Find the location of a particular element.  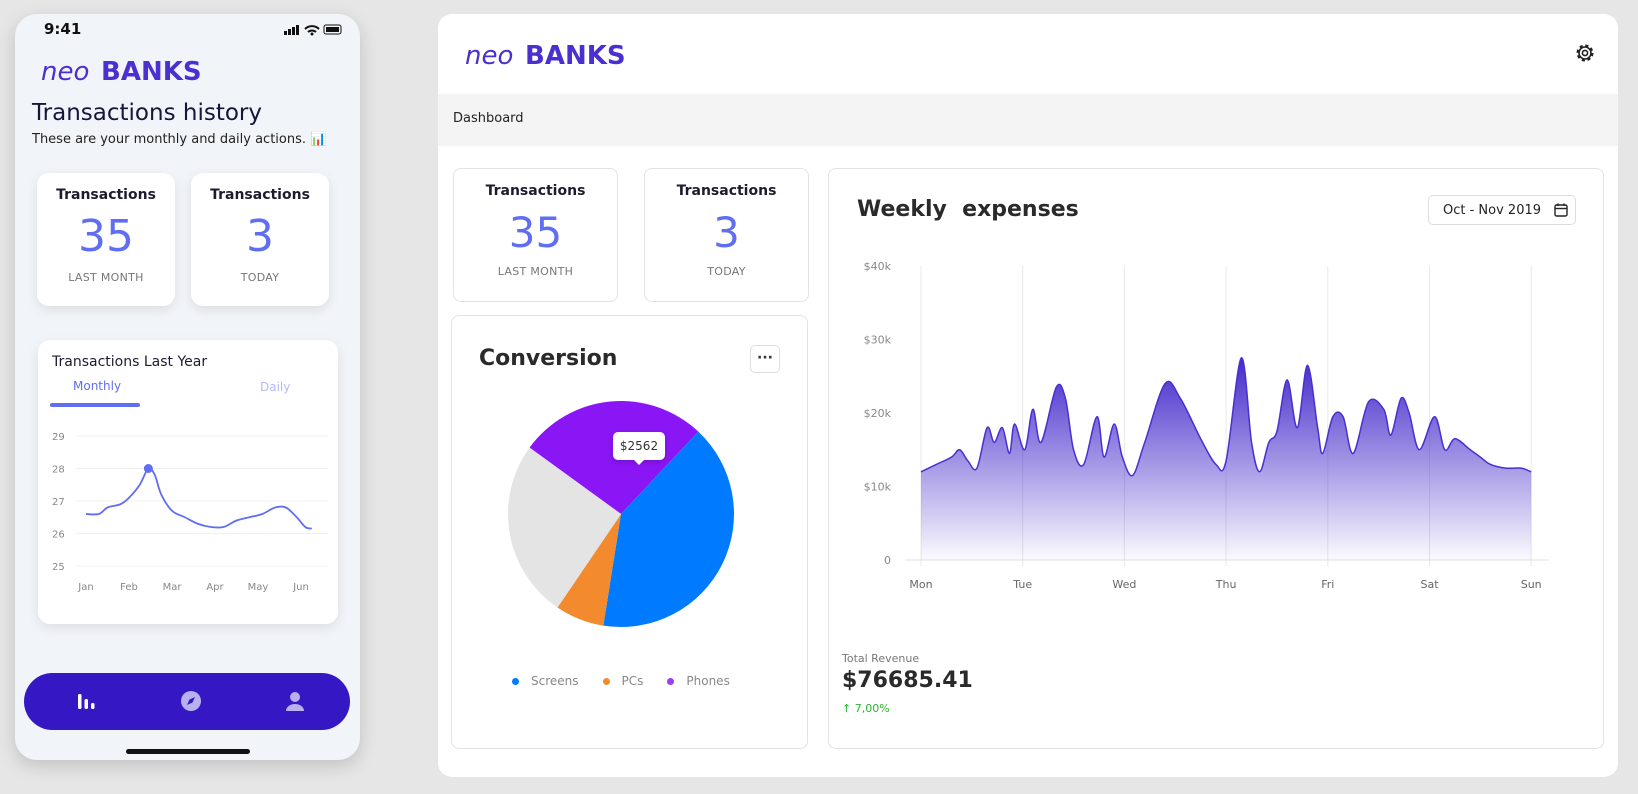

series-line is located at coordinates (198, 498).